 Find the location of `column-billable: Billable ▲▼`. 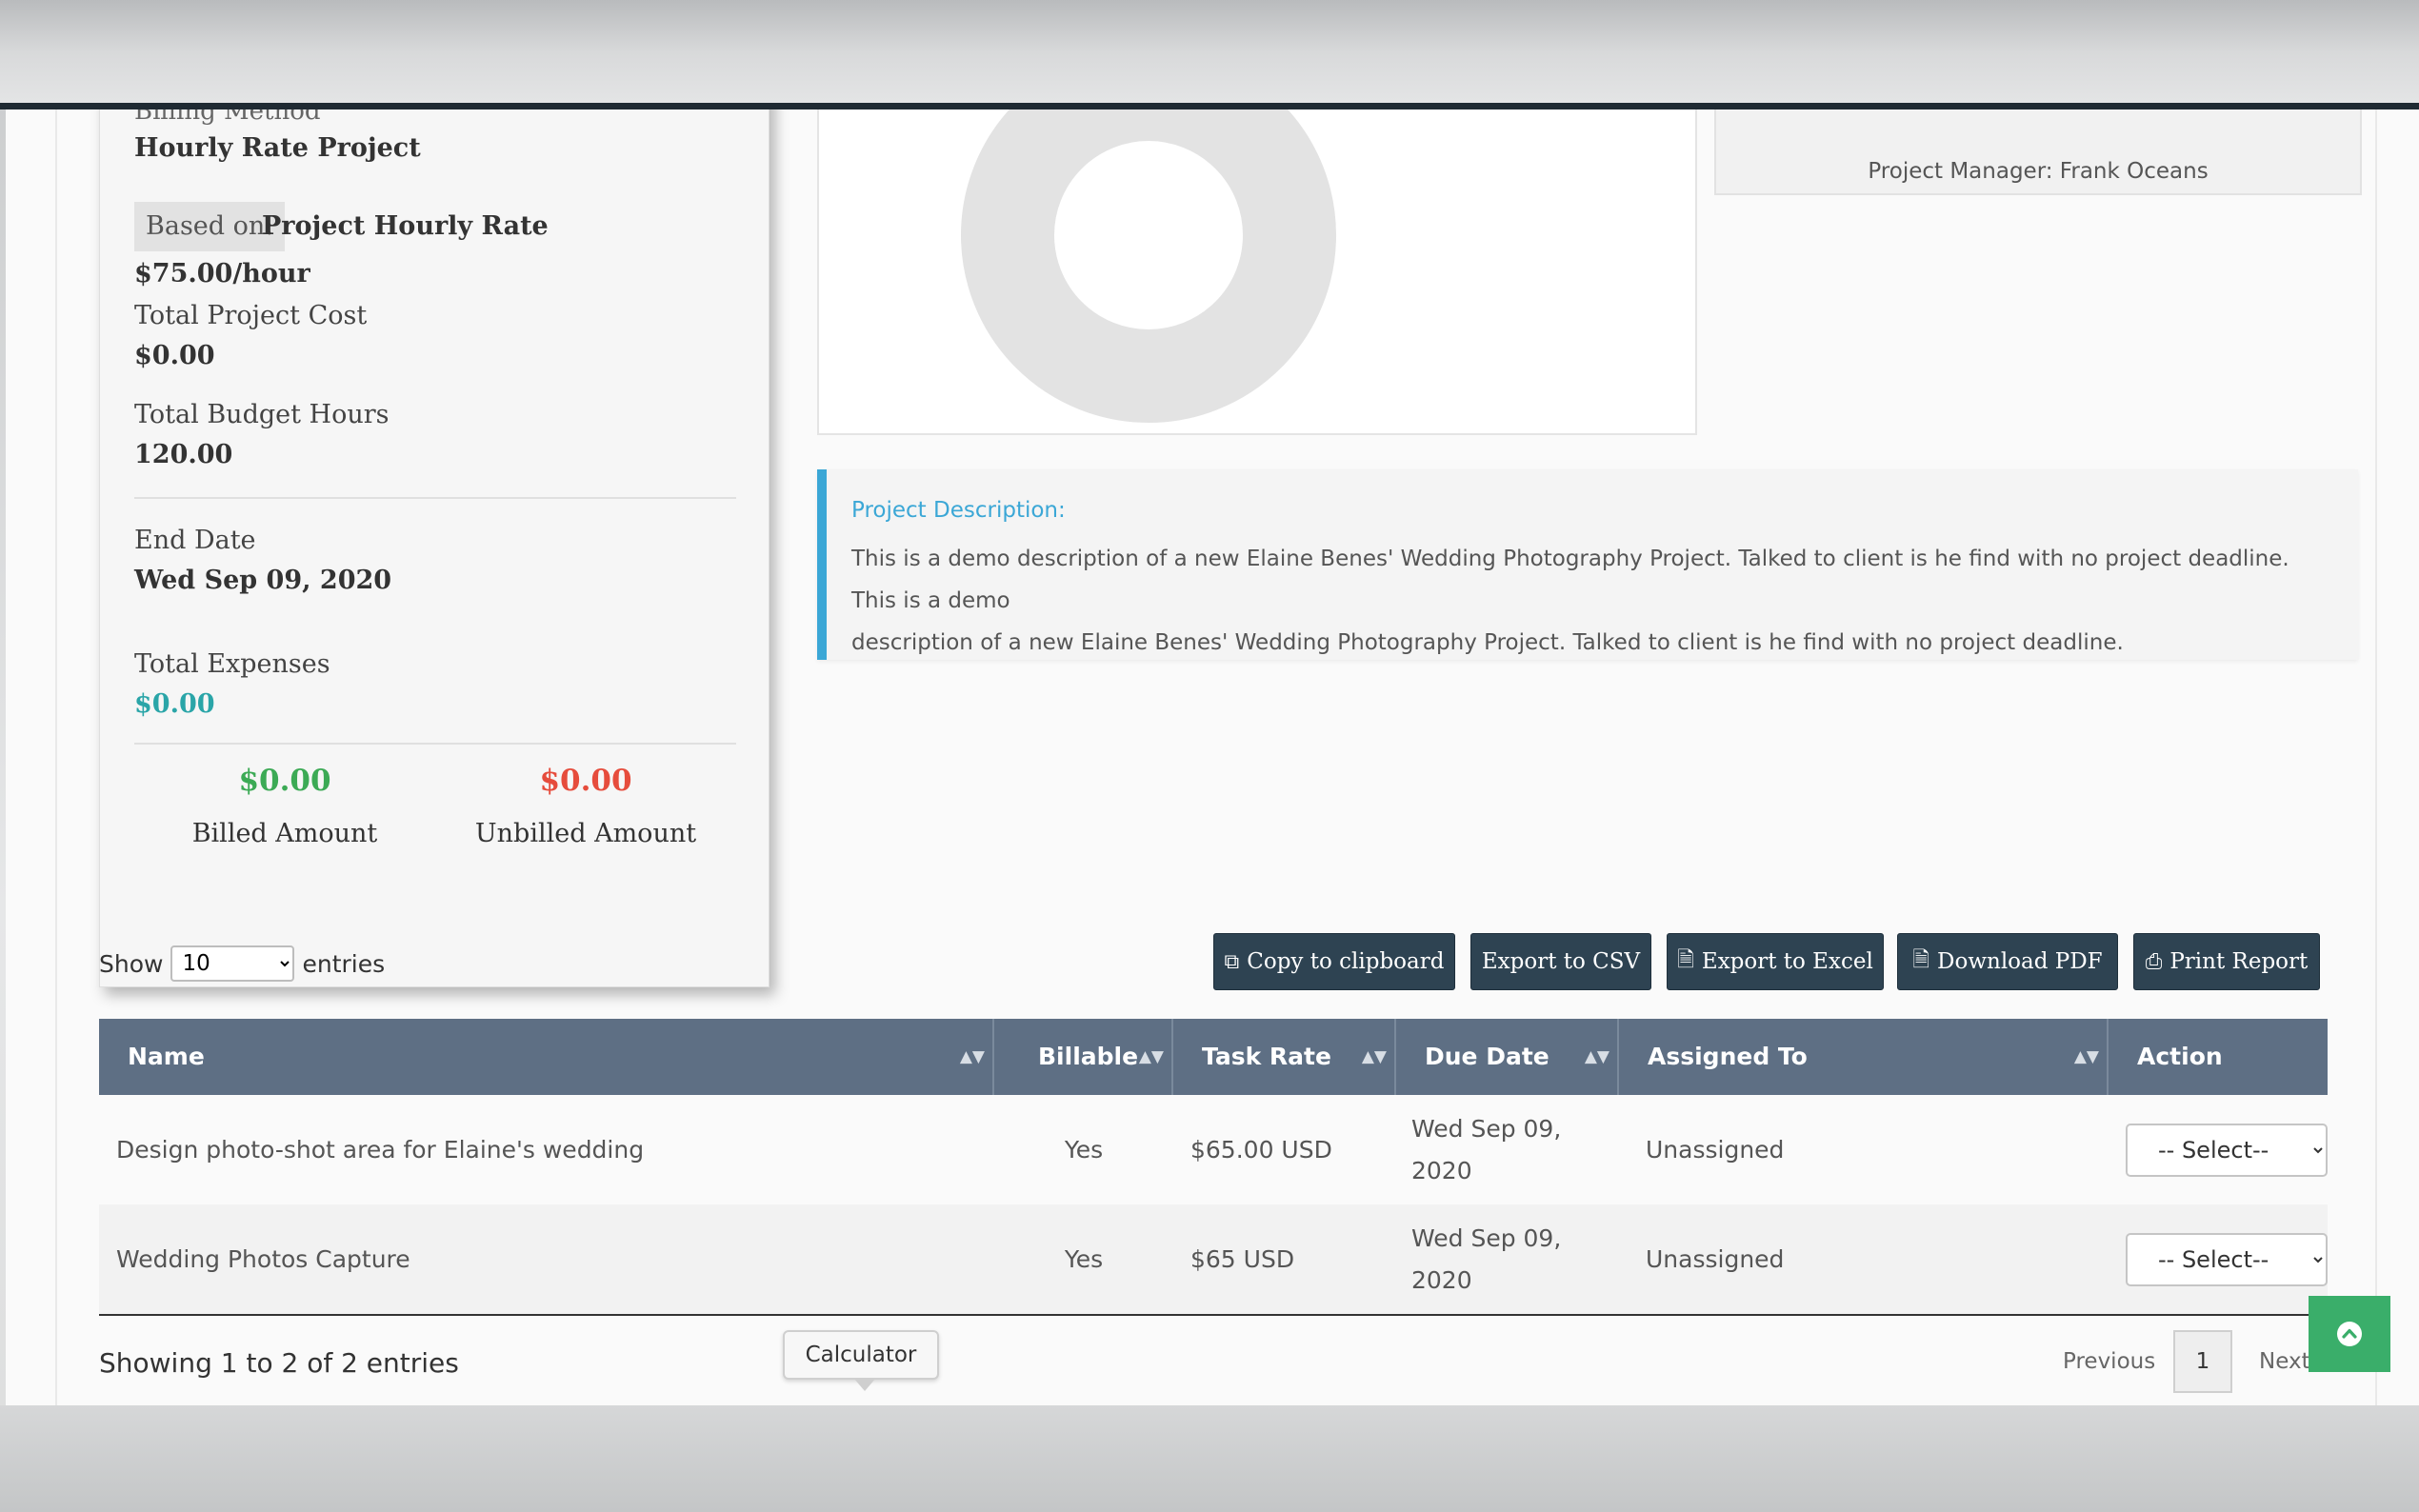

column-billable: Billable ▲▼ is located at coordinates (1083, 1057).